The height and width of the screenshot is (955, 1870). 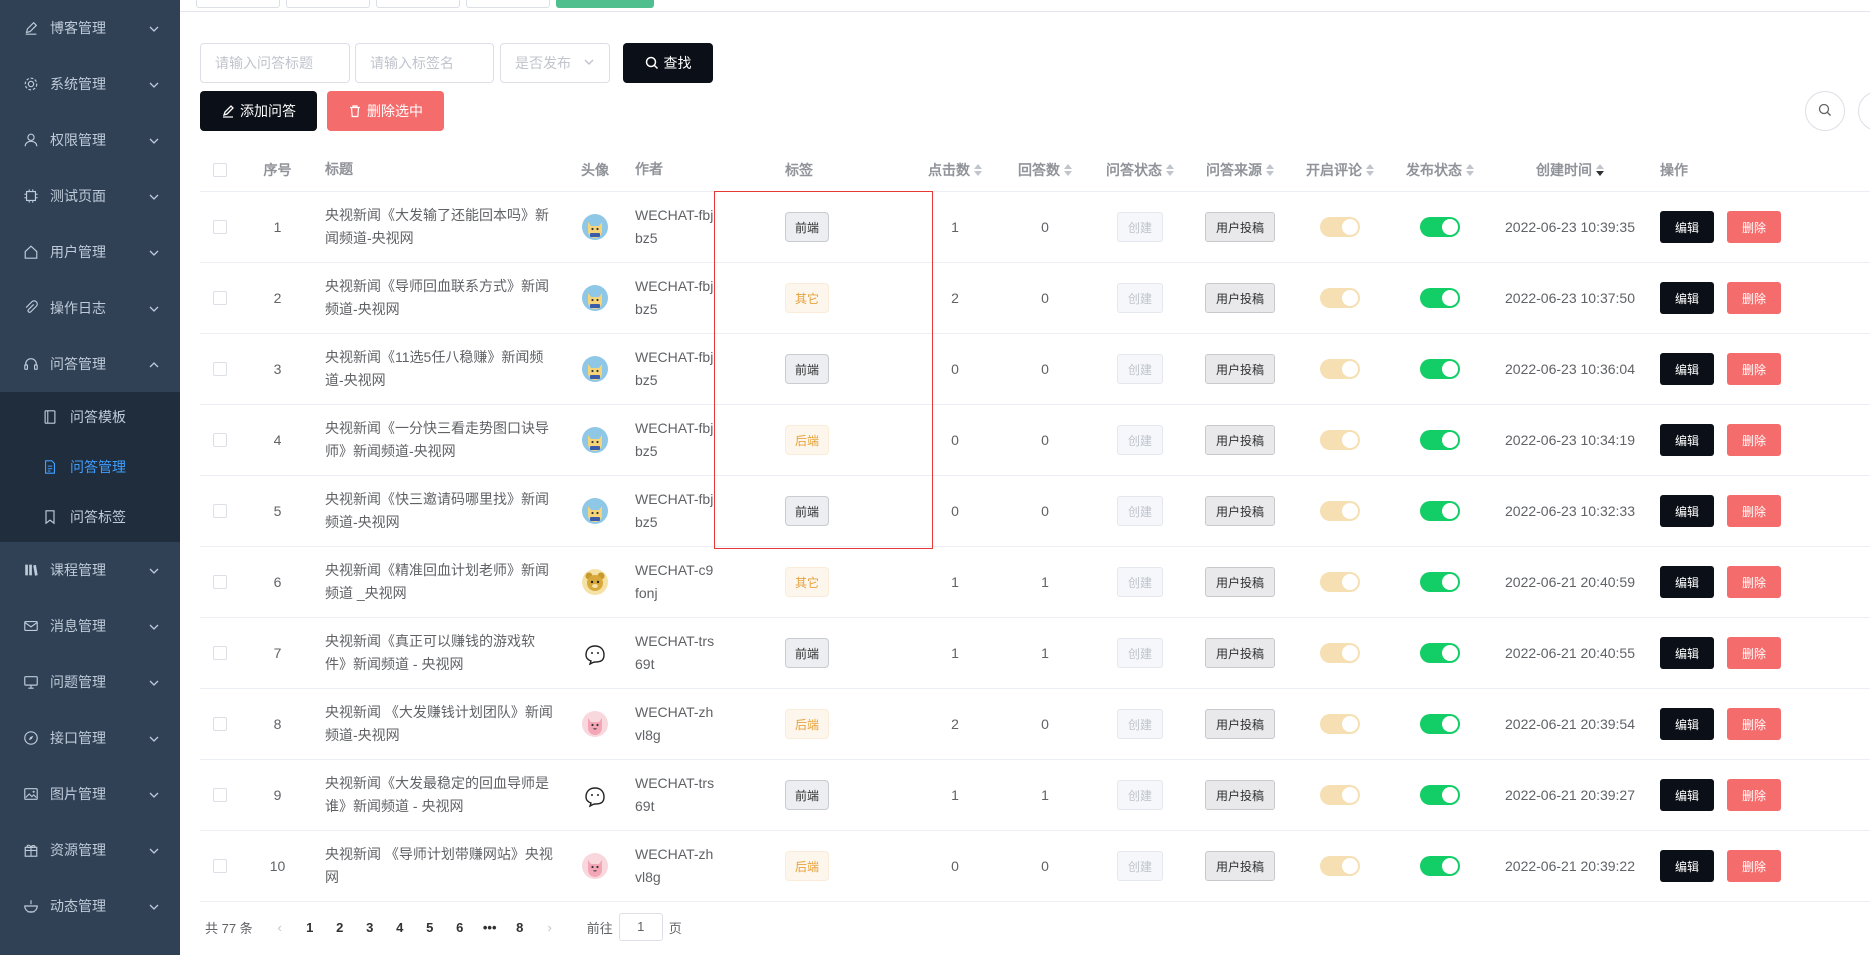 I want to click on add-question-button: 添加问答, so click(x=258, y=111).